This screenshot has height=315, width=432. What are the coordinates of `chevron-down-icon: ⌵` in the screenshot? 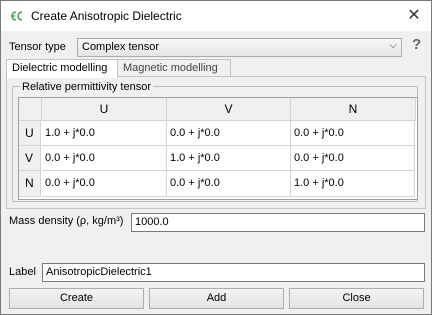 It's located at (393, 45).